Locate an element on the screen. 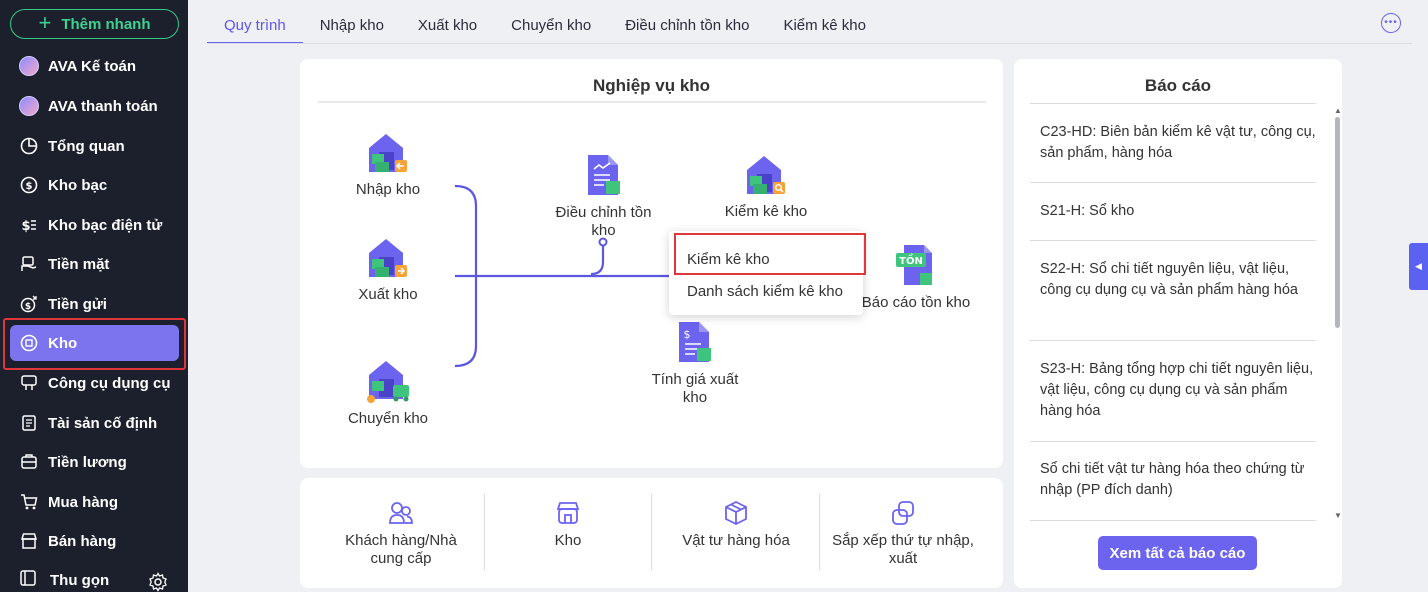  shortcut-khach-hang: Khách hàng/Nhà cung cấp is located at coordinates (401, 536).